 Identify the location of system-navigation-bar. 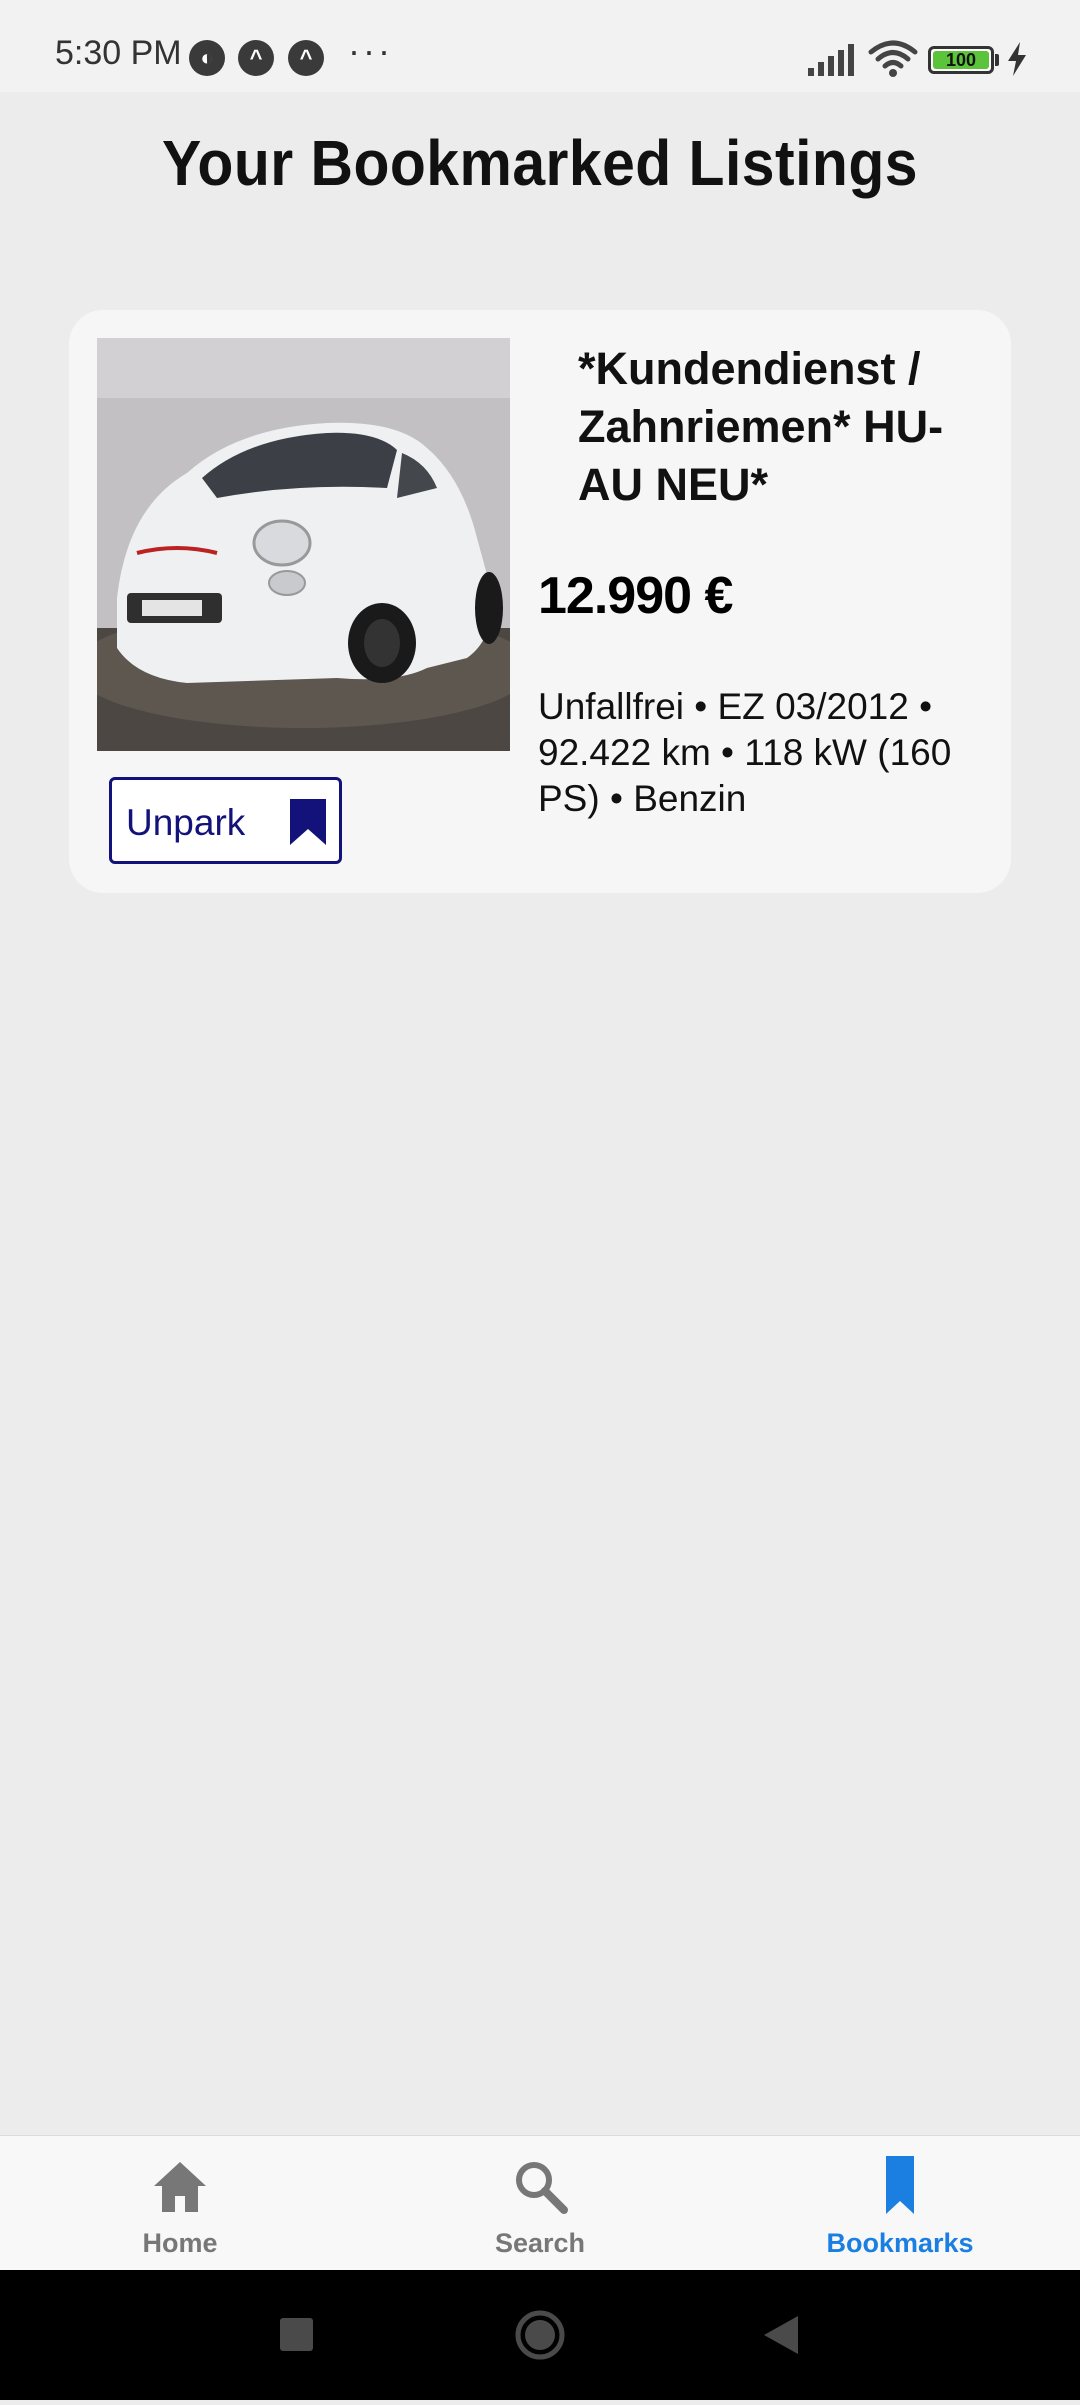
(540, 2335).